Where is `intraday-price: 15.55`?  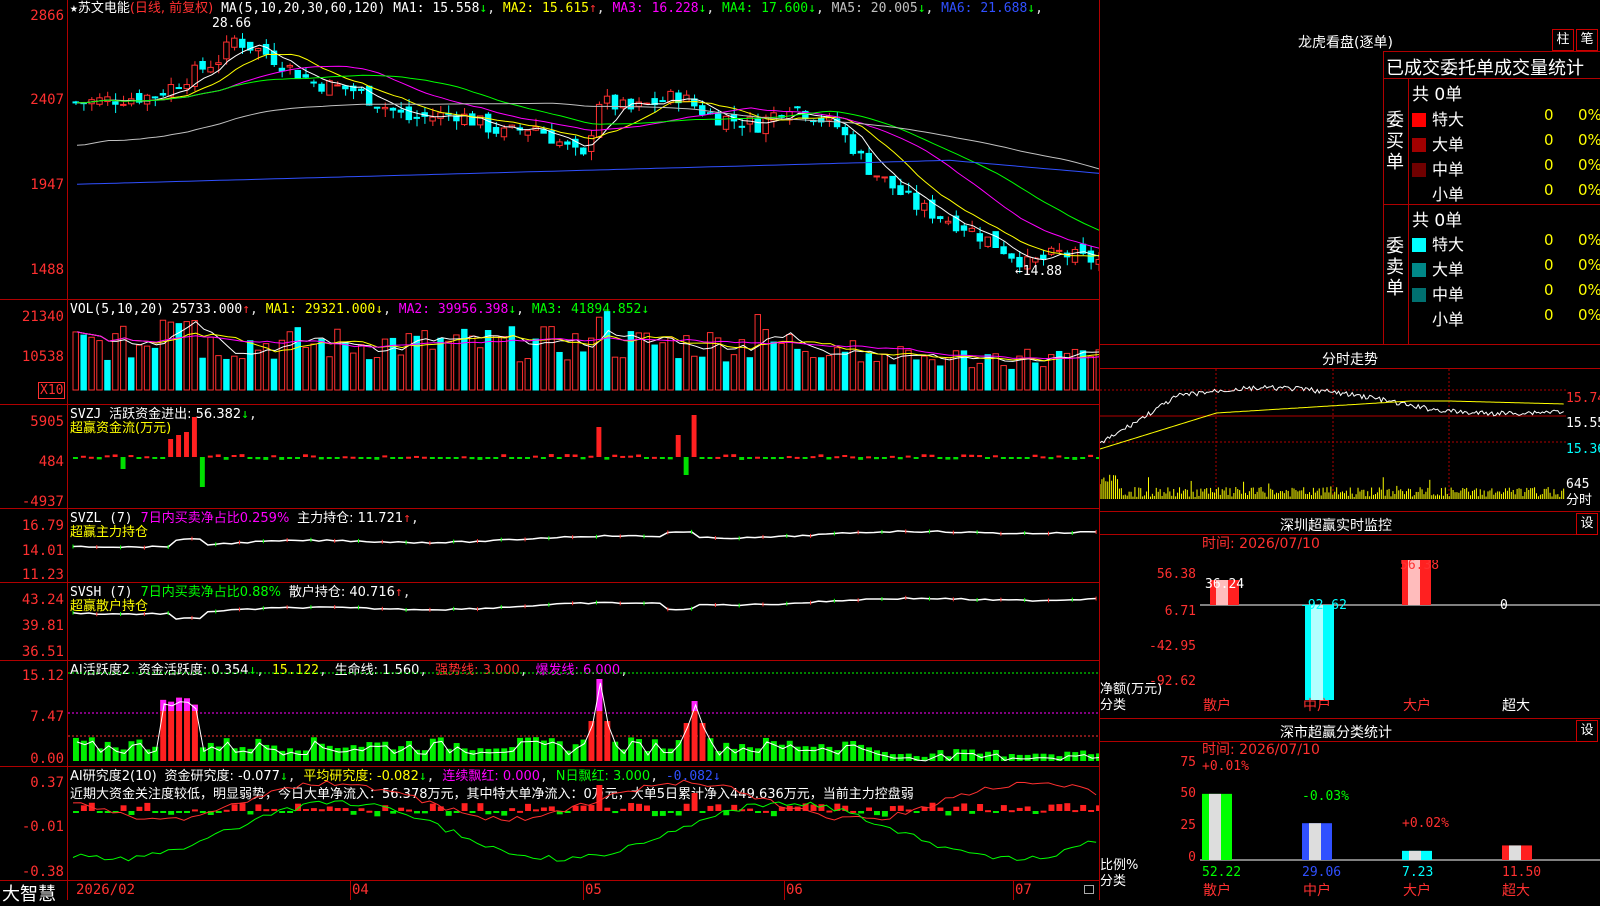 intraday-price: 15.55 is located at coordinates (1583, 423).